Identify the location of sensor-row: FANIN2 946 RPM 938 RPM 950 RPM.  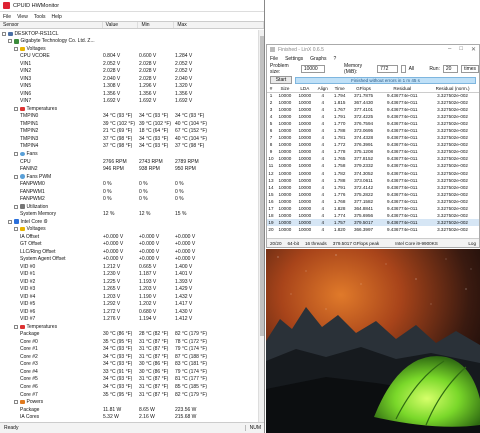
(132, 169).